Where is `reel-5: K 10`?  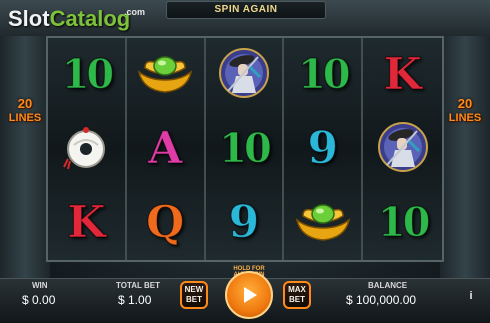 reel-5: K 10 is located at coordinates (402, 149).